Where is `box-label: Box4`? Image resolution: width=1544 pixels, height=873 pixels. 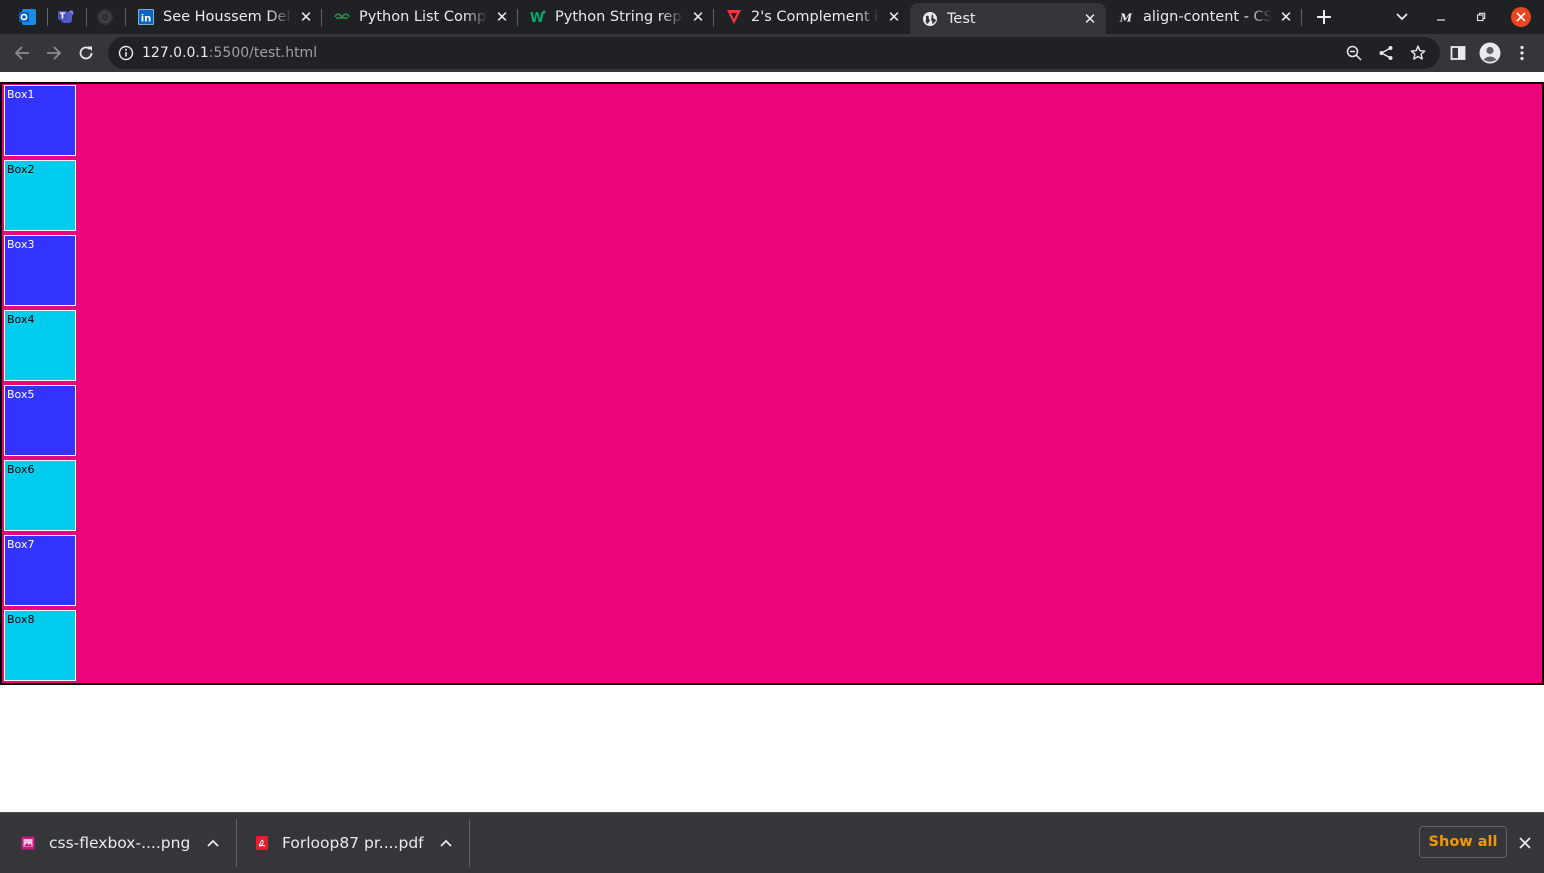 box-label: Box4 is located at coordinates (21, 319).